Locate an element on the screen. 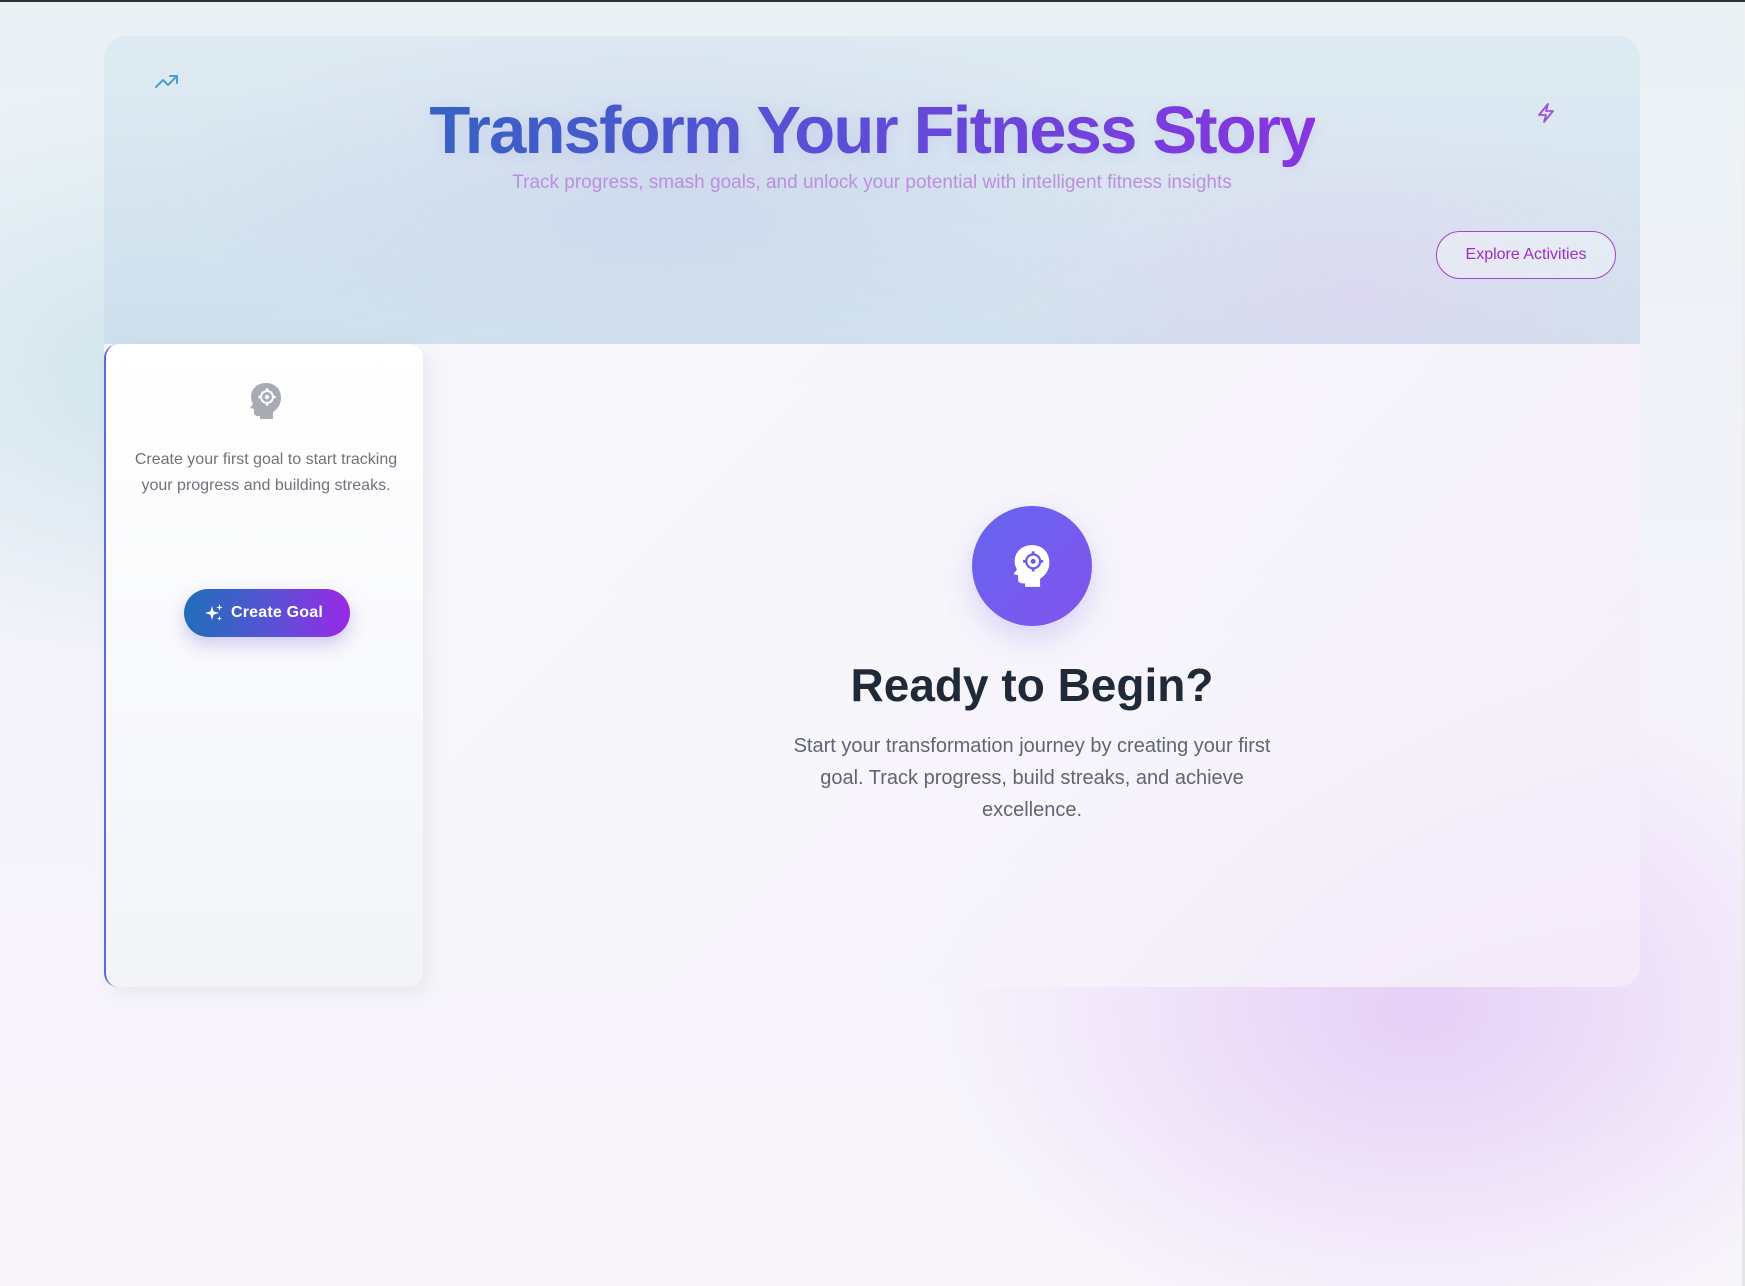 Image resolution: width=1745 pixels, height=1286 pixels. page-title: Transform Your Fitness Story is located at coordinates (872, 130).